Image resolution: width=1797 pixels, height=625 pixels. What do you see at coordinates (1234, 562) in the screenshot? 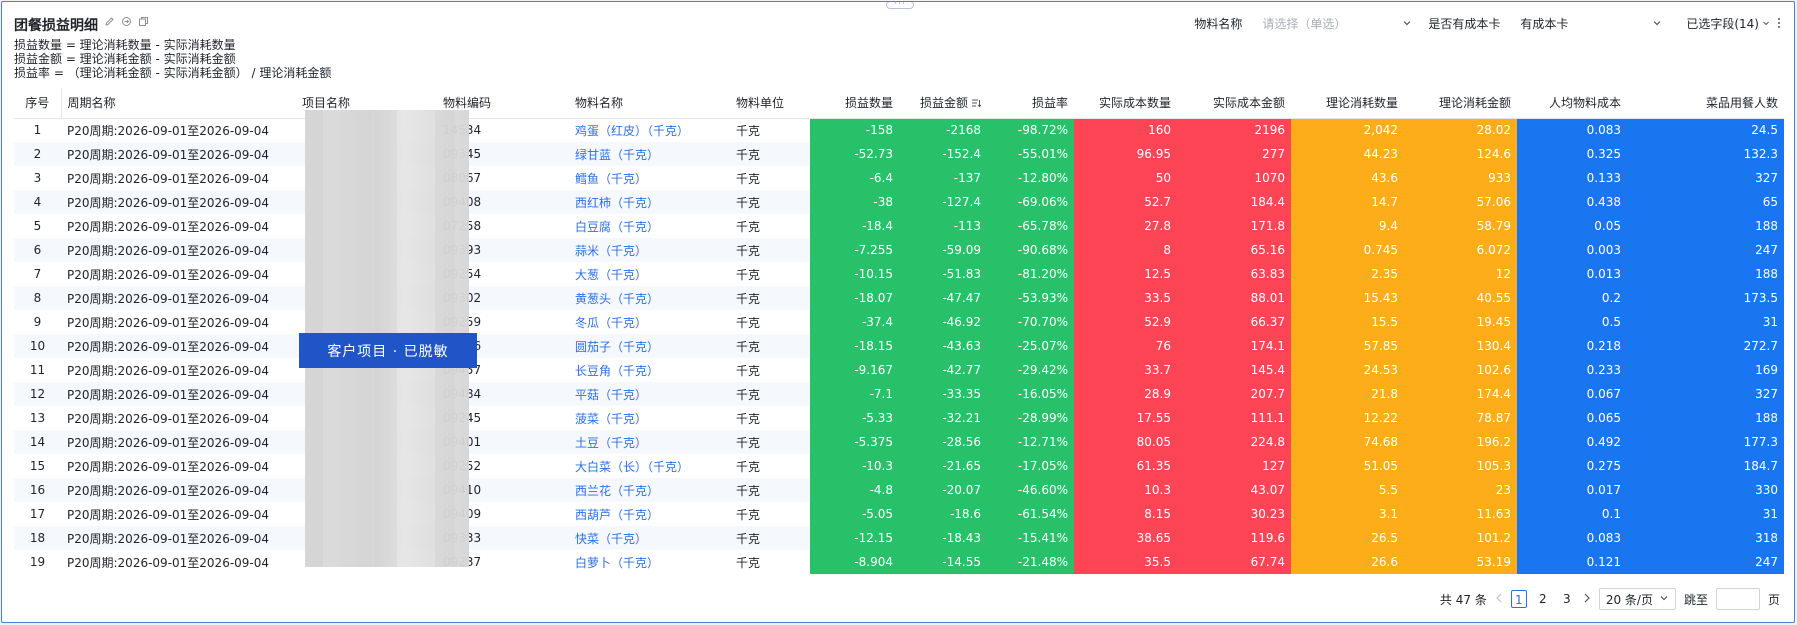
I see `cell-actual-amount: 67.74` at bounding box center [1234, 562].